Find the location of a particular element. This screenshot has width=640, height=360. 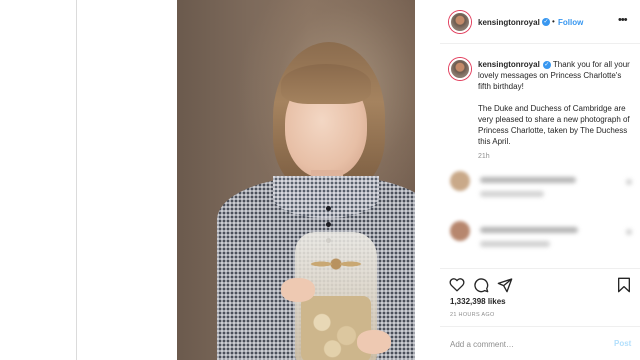

author-avatar is located at coordinates (460, 22).